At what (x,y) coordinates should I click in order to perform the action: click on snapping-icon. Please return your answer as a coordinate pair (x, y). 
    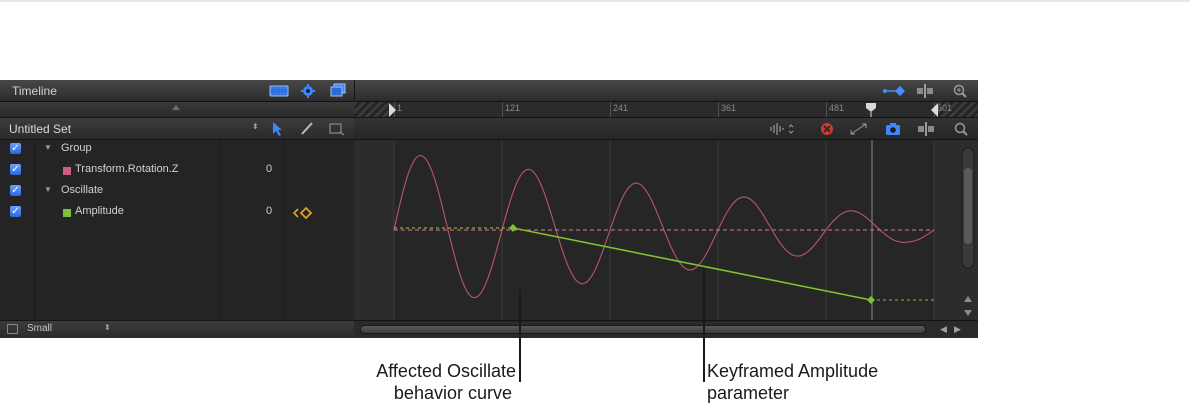
    Looking at the image, I should click on (925, 91).